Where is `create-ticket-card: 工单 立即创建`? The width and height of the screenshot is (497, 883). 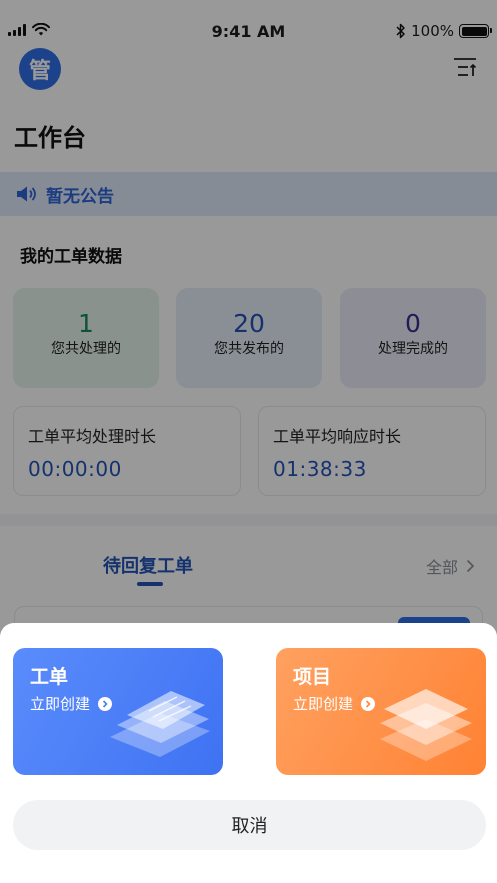 create-ticket-card: 工单 立即创建 is located at coordinates (118, 711).